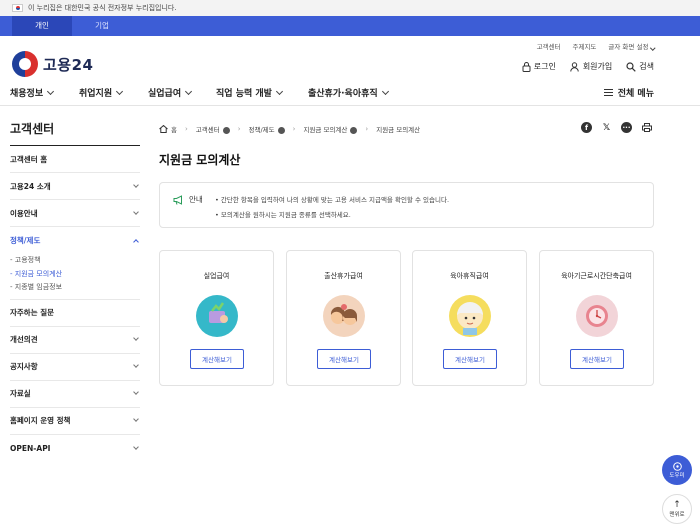  Describe the element at coordinates (596, 276) in the screenshot. I see `card-title: 육아기근로시간단축급여` at that location.